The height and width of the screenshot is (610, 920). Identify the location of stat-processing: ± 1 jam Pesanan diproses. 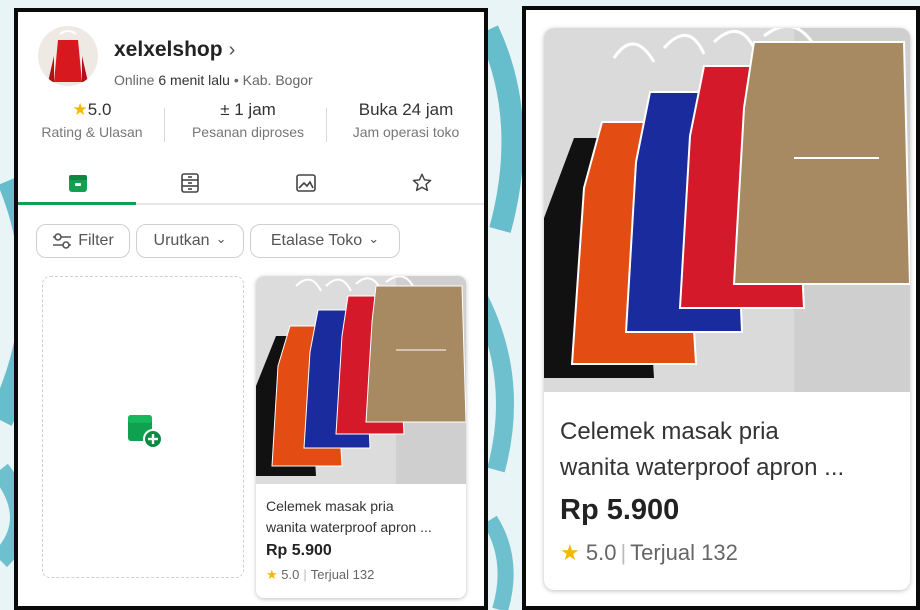
(248, 125).